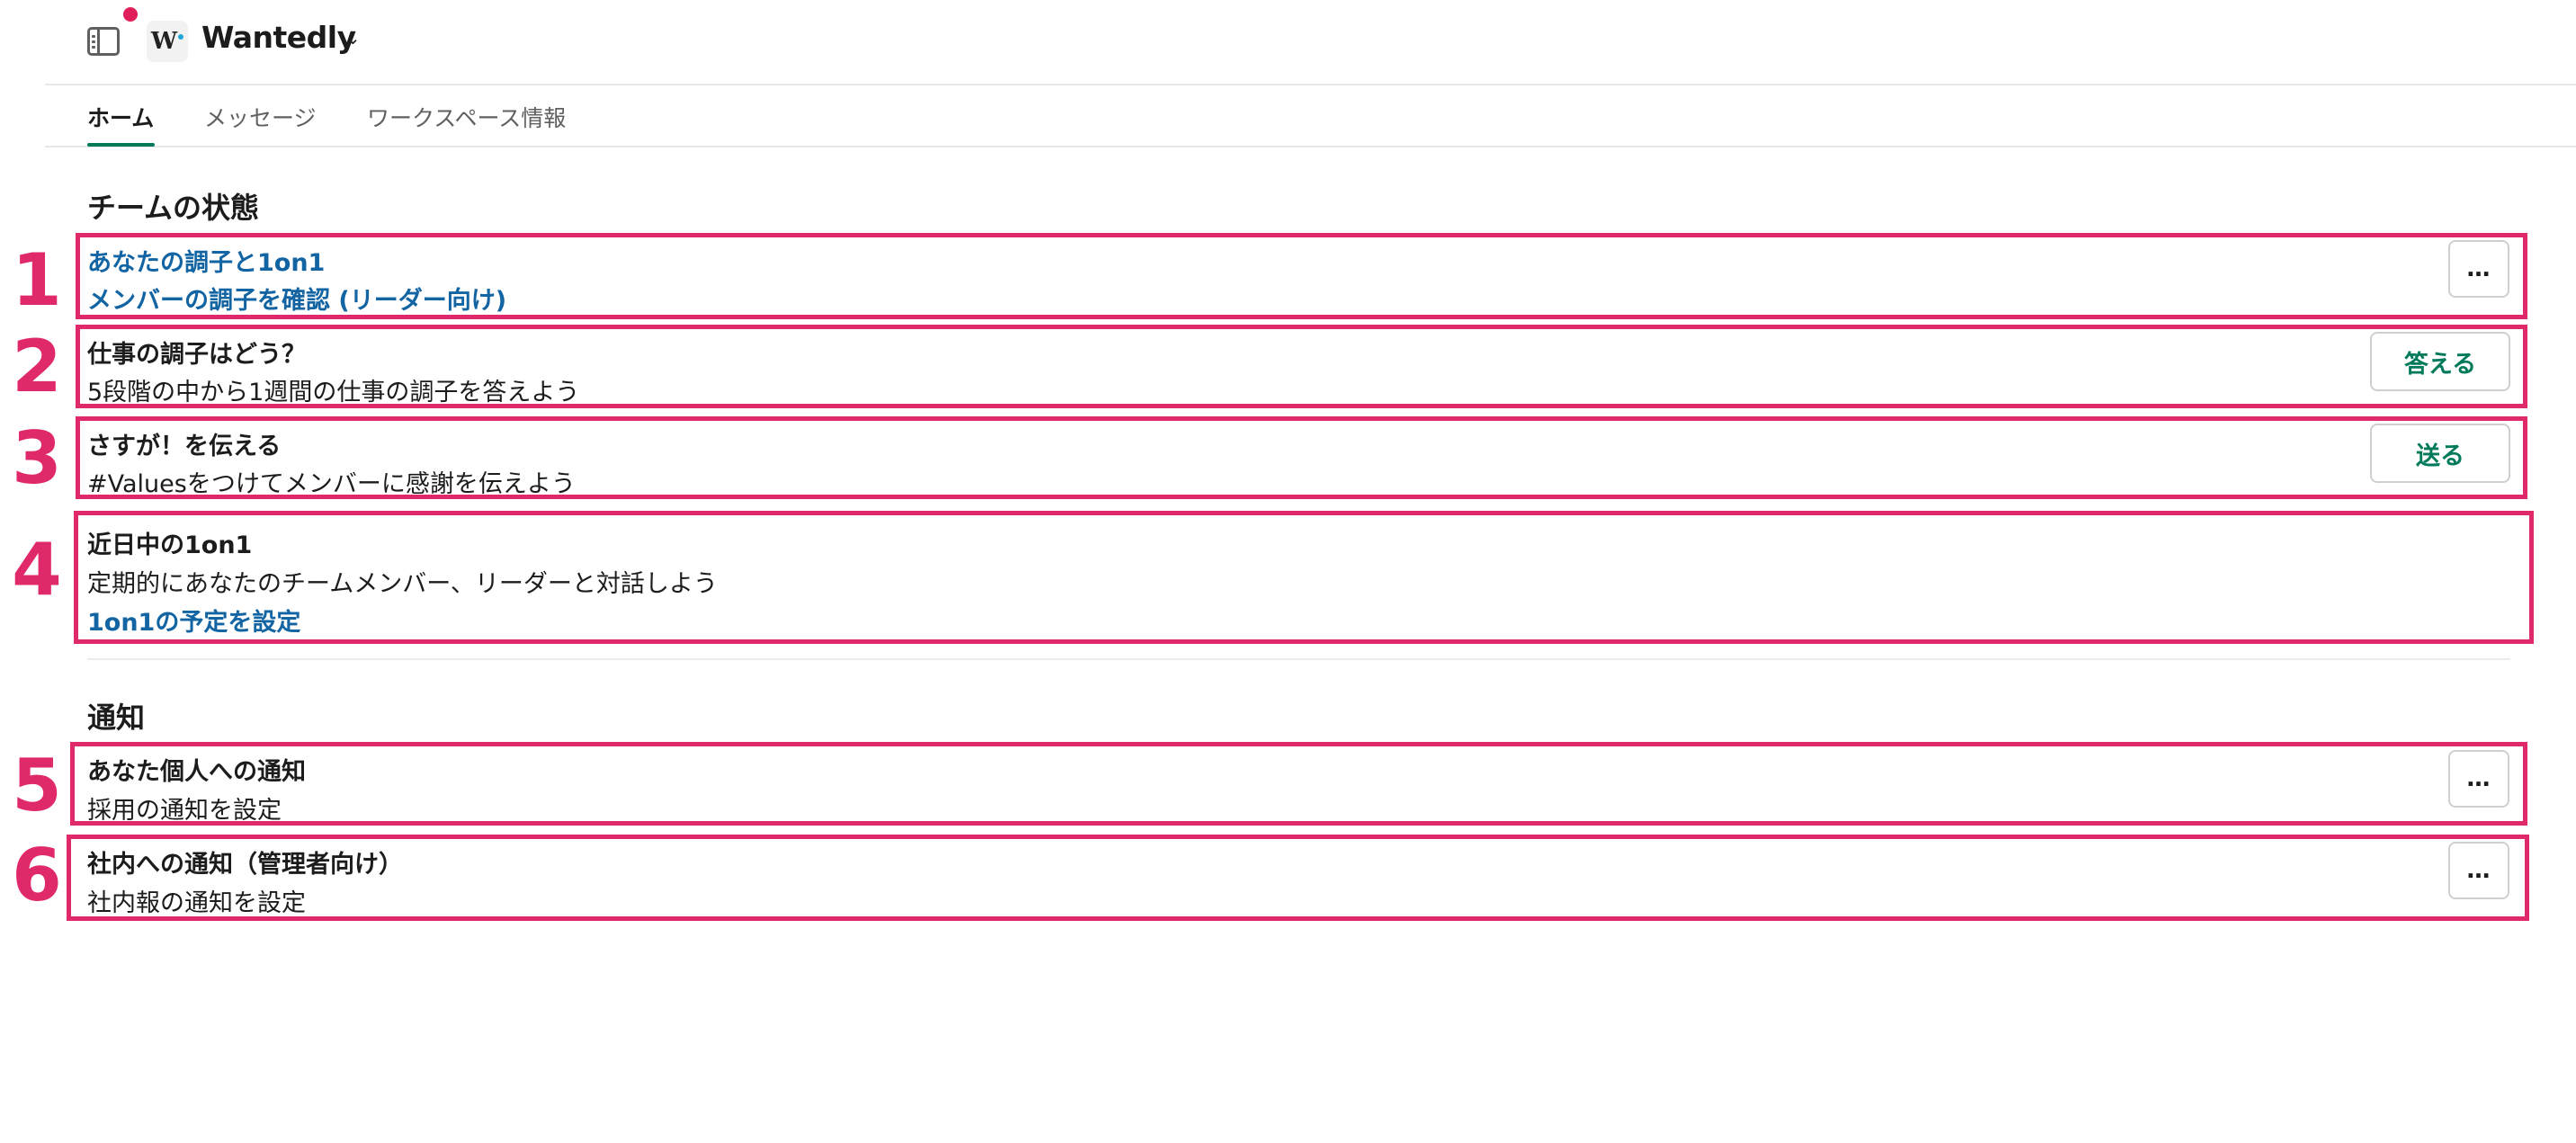 This screenshot has width=2576, height=1143. I want to click on row-number: 3, so click(37, 458).